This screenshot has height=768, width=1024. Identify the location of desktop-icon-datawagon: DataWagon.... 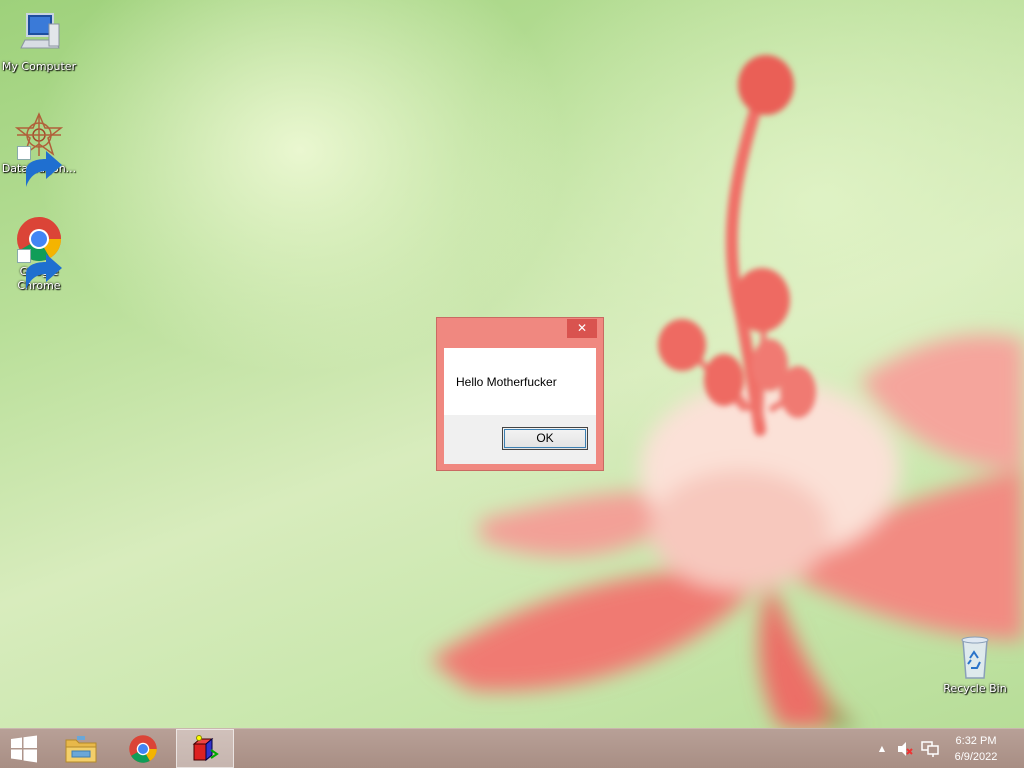
(39, 149).